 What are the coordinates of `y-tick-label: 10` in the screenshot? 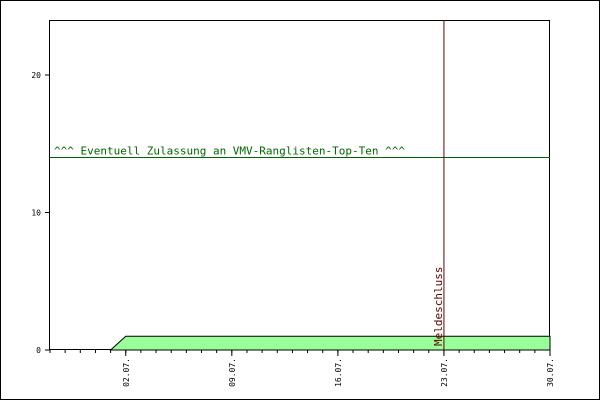 It's located at (36, 213).